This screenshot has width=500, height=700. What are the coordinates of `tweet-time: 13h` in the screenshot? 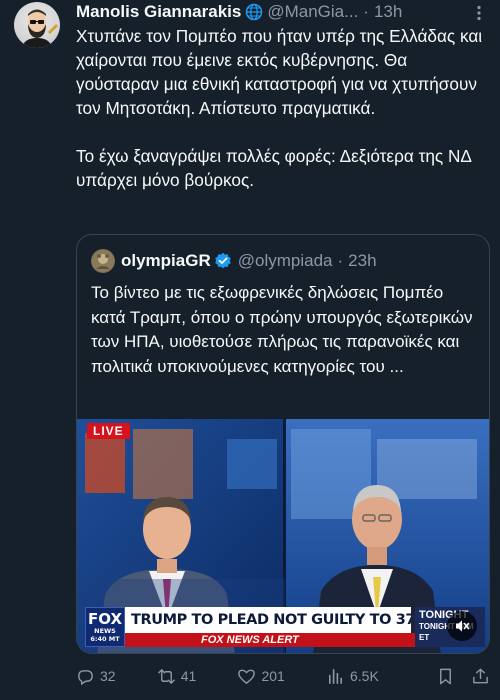 It's located at (388, 12).